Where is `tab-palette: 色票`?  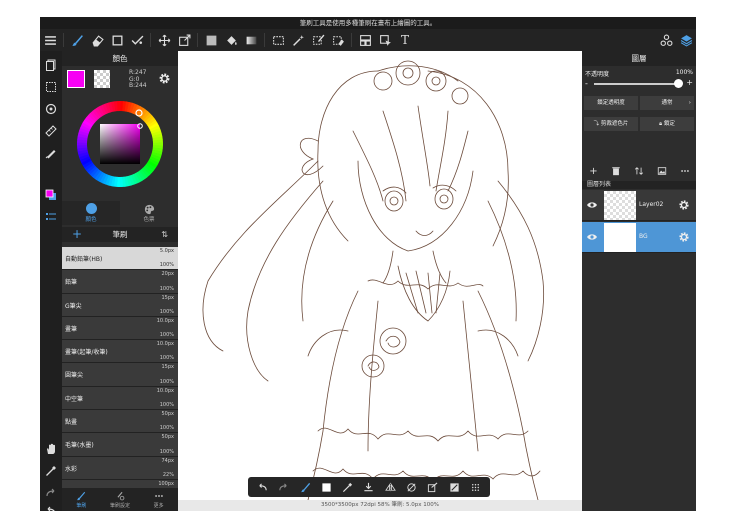 tab-palette: 色票 is located at coordinates (149, 213).